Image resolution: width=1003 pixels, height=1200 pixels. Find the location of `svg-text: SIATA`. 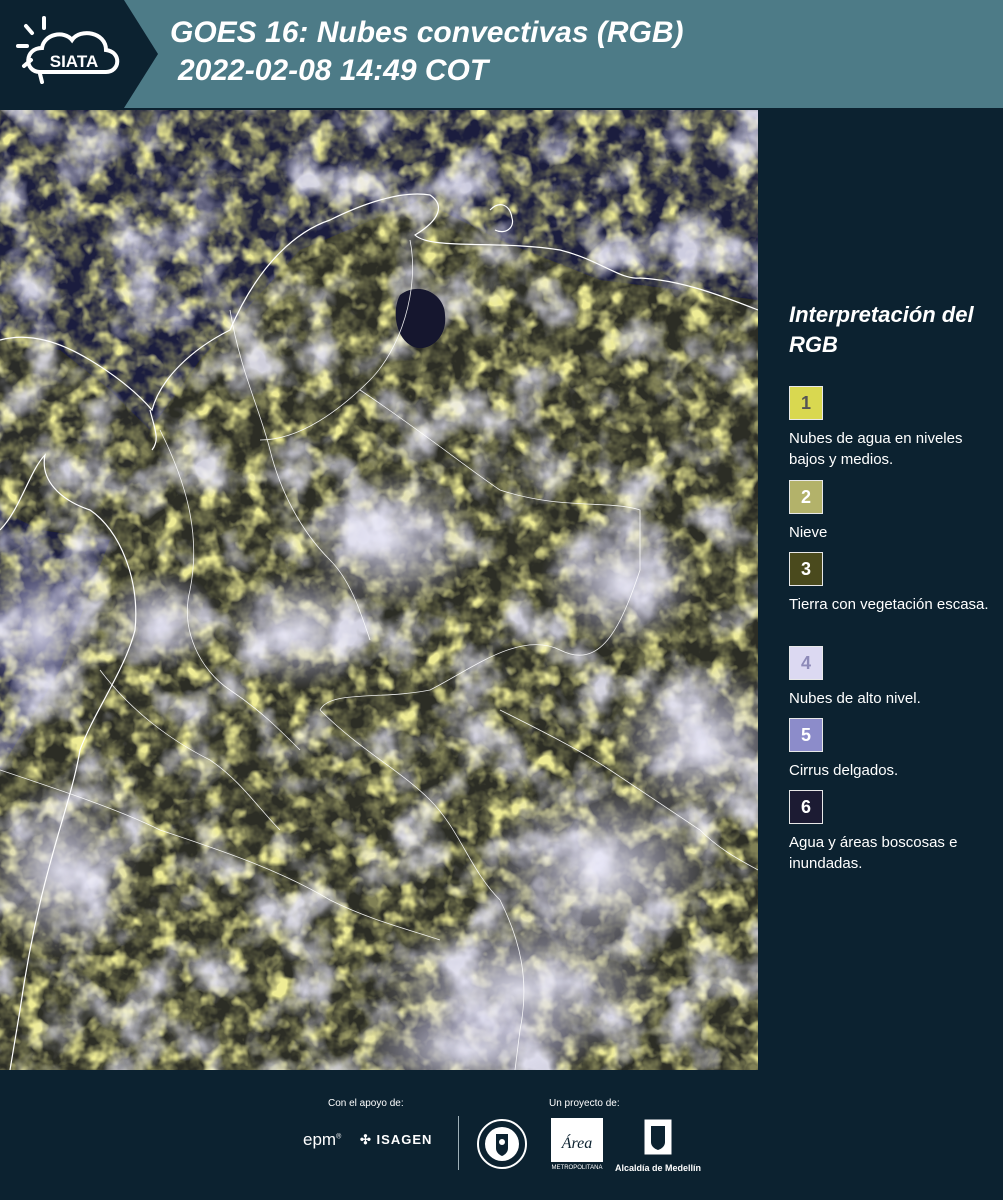

svg-text: SIATA is located at coordinates (74, 61).